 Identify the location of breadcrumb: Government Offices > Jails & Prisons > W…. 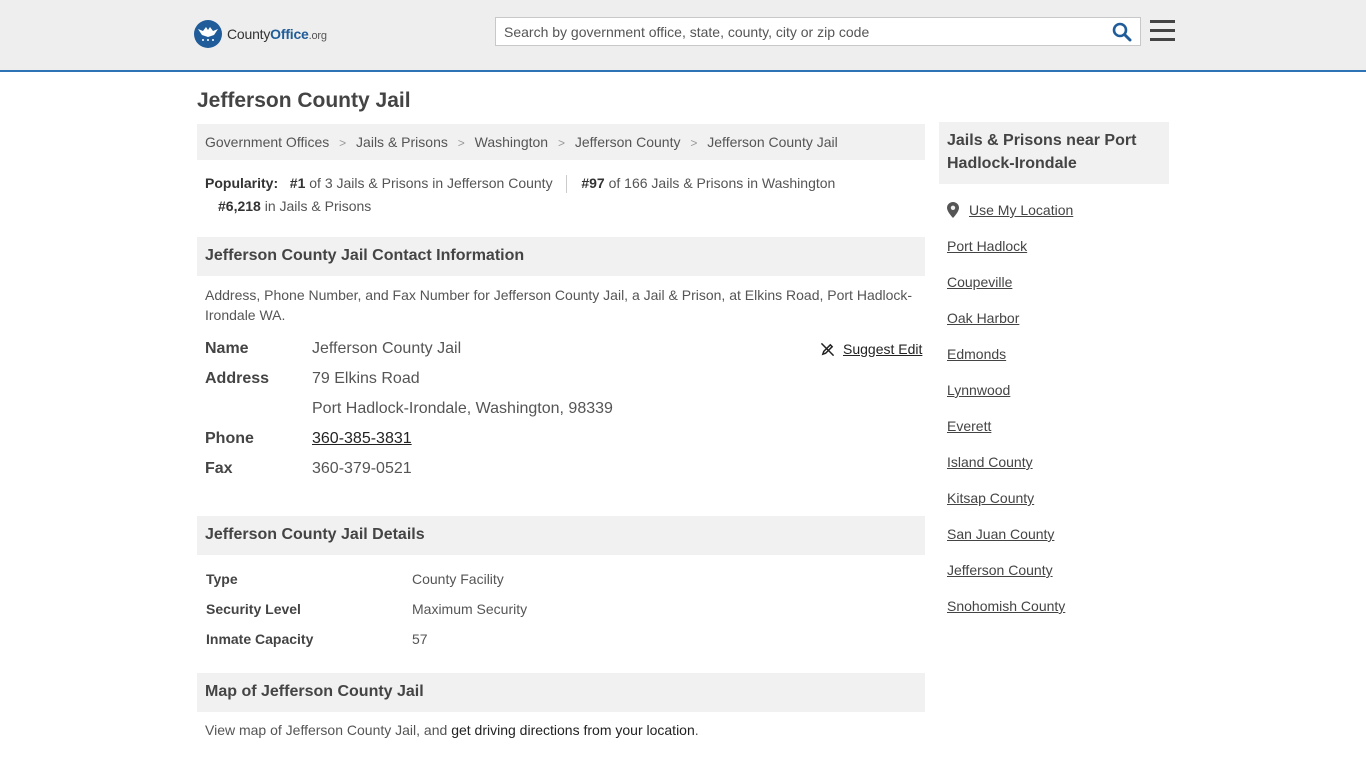
(561, 142).